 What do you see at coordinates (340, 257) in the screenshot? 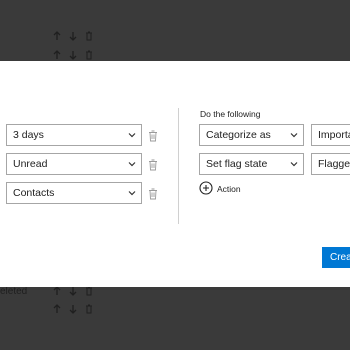
I see `create-button-label: Crea` at bounding box center [340, 257].